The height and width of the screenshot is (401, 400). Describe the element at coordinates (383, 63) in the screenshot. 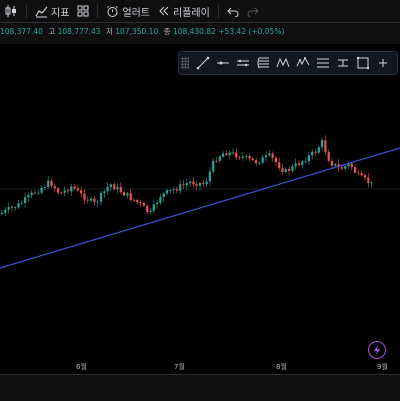

I see `more-tools-button` at that location.